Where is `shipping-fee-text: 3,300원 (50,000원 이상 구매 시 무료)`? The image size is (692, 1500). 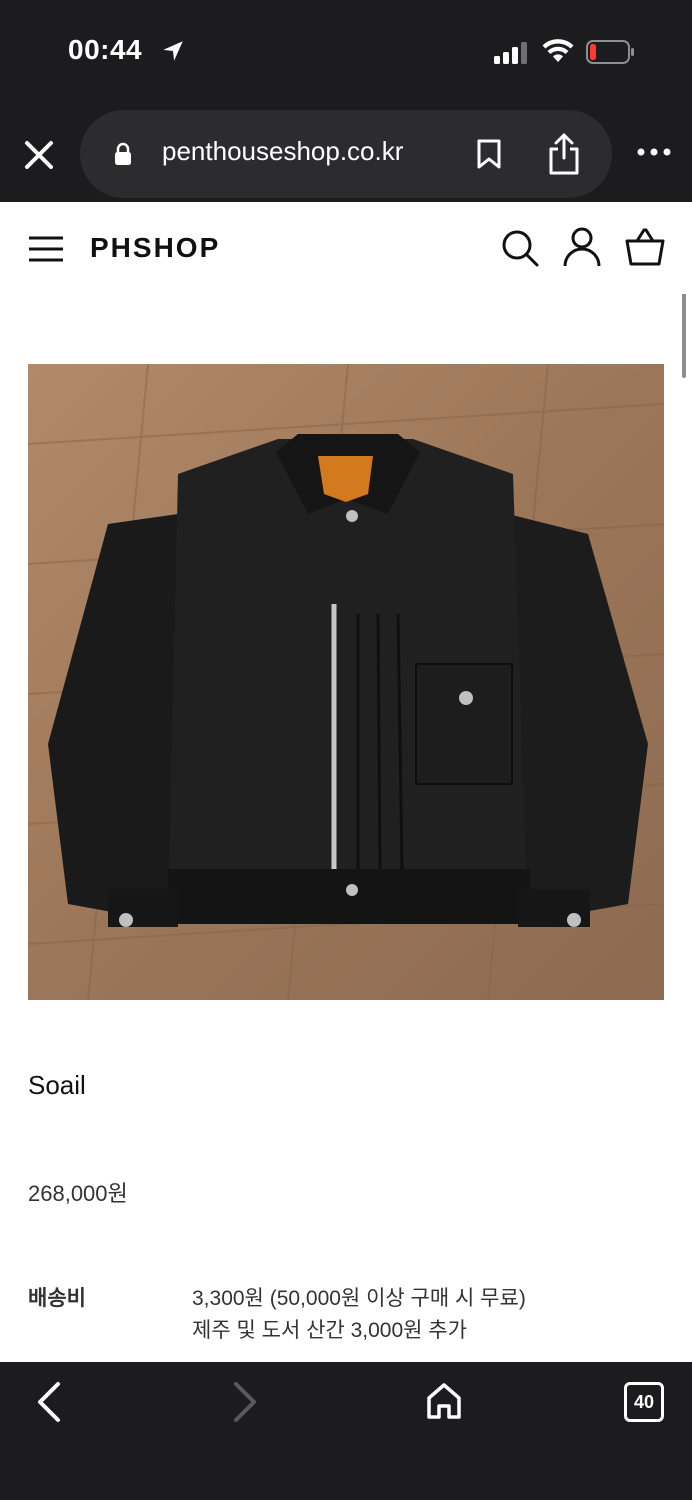
shipping-fee-text: 3,300원 (50,000원 이상 구매 시 무료) is located at coordinates (359, 1298).